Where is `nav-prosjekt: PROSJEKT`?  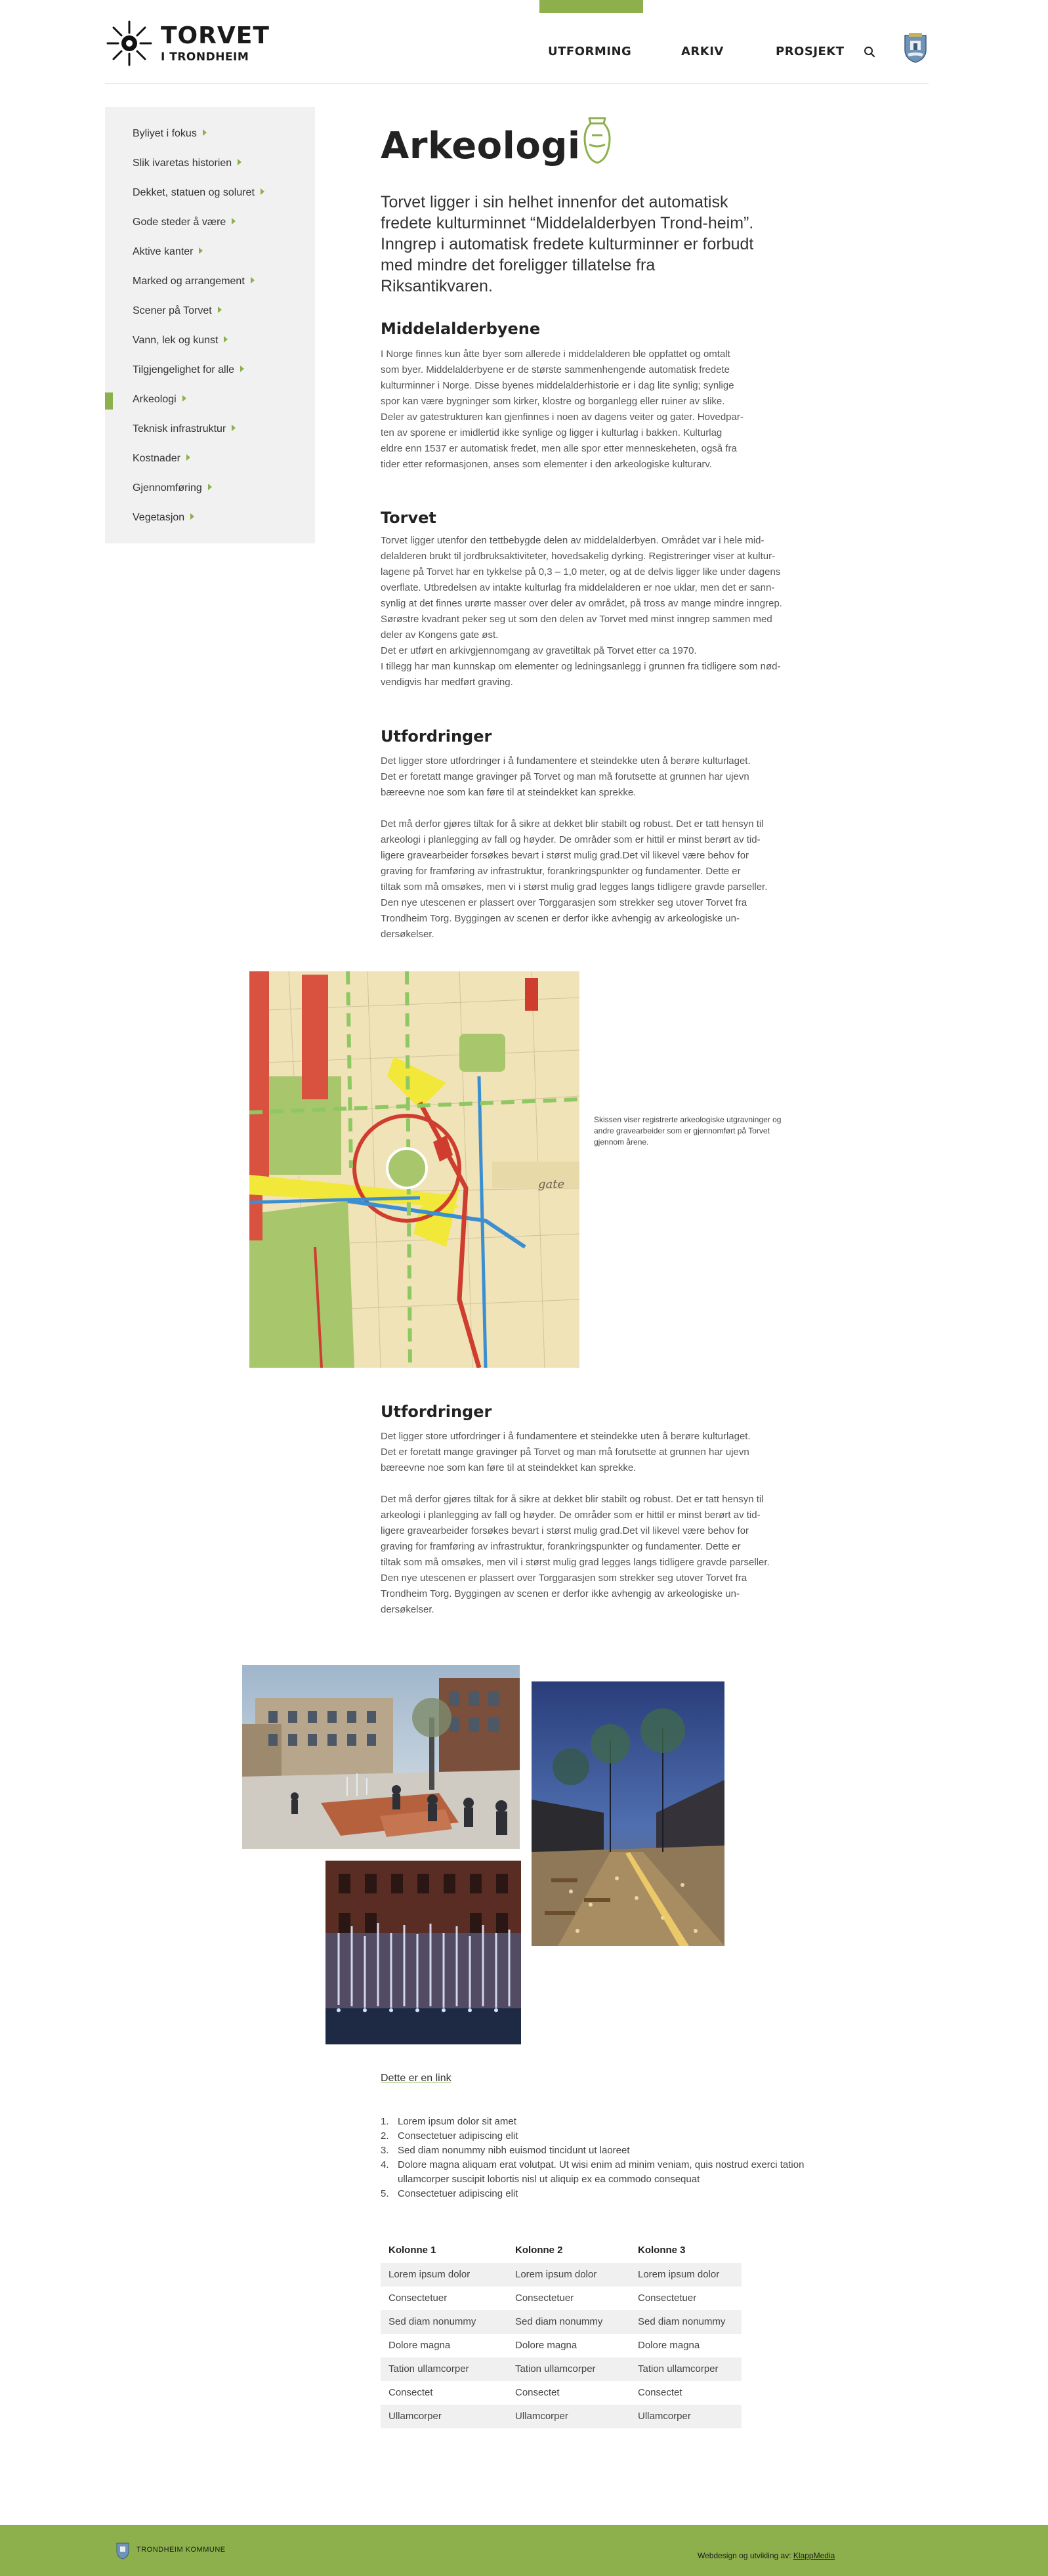
nav-prosjekt: PROSJEKT is located at coordinates (810, 51).